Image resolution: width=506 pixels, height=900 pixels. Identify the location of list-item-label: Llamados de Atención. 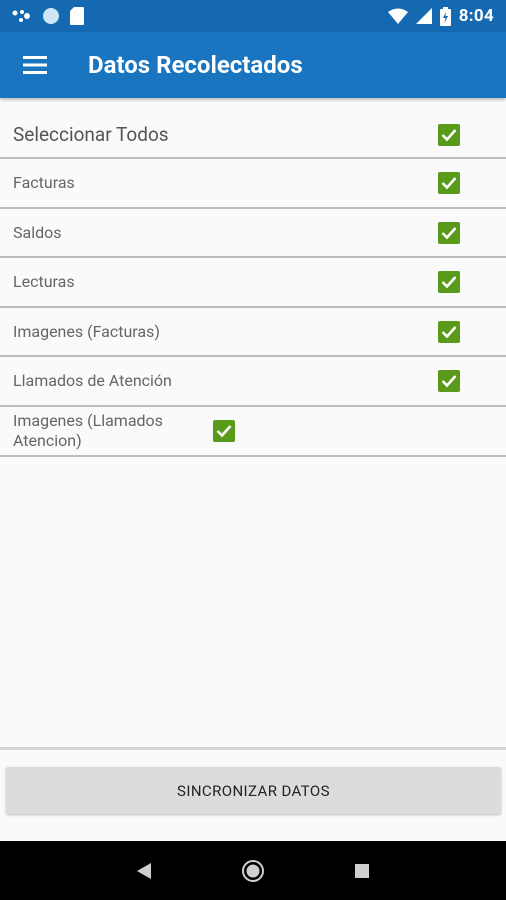
(92, 380).